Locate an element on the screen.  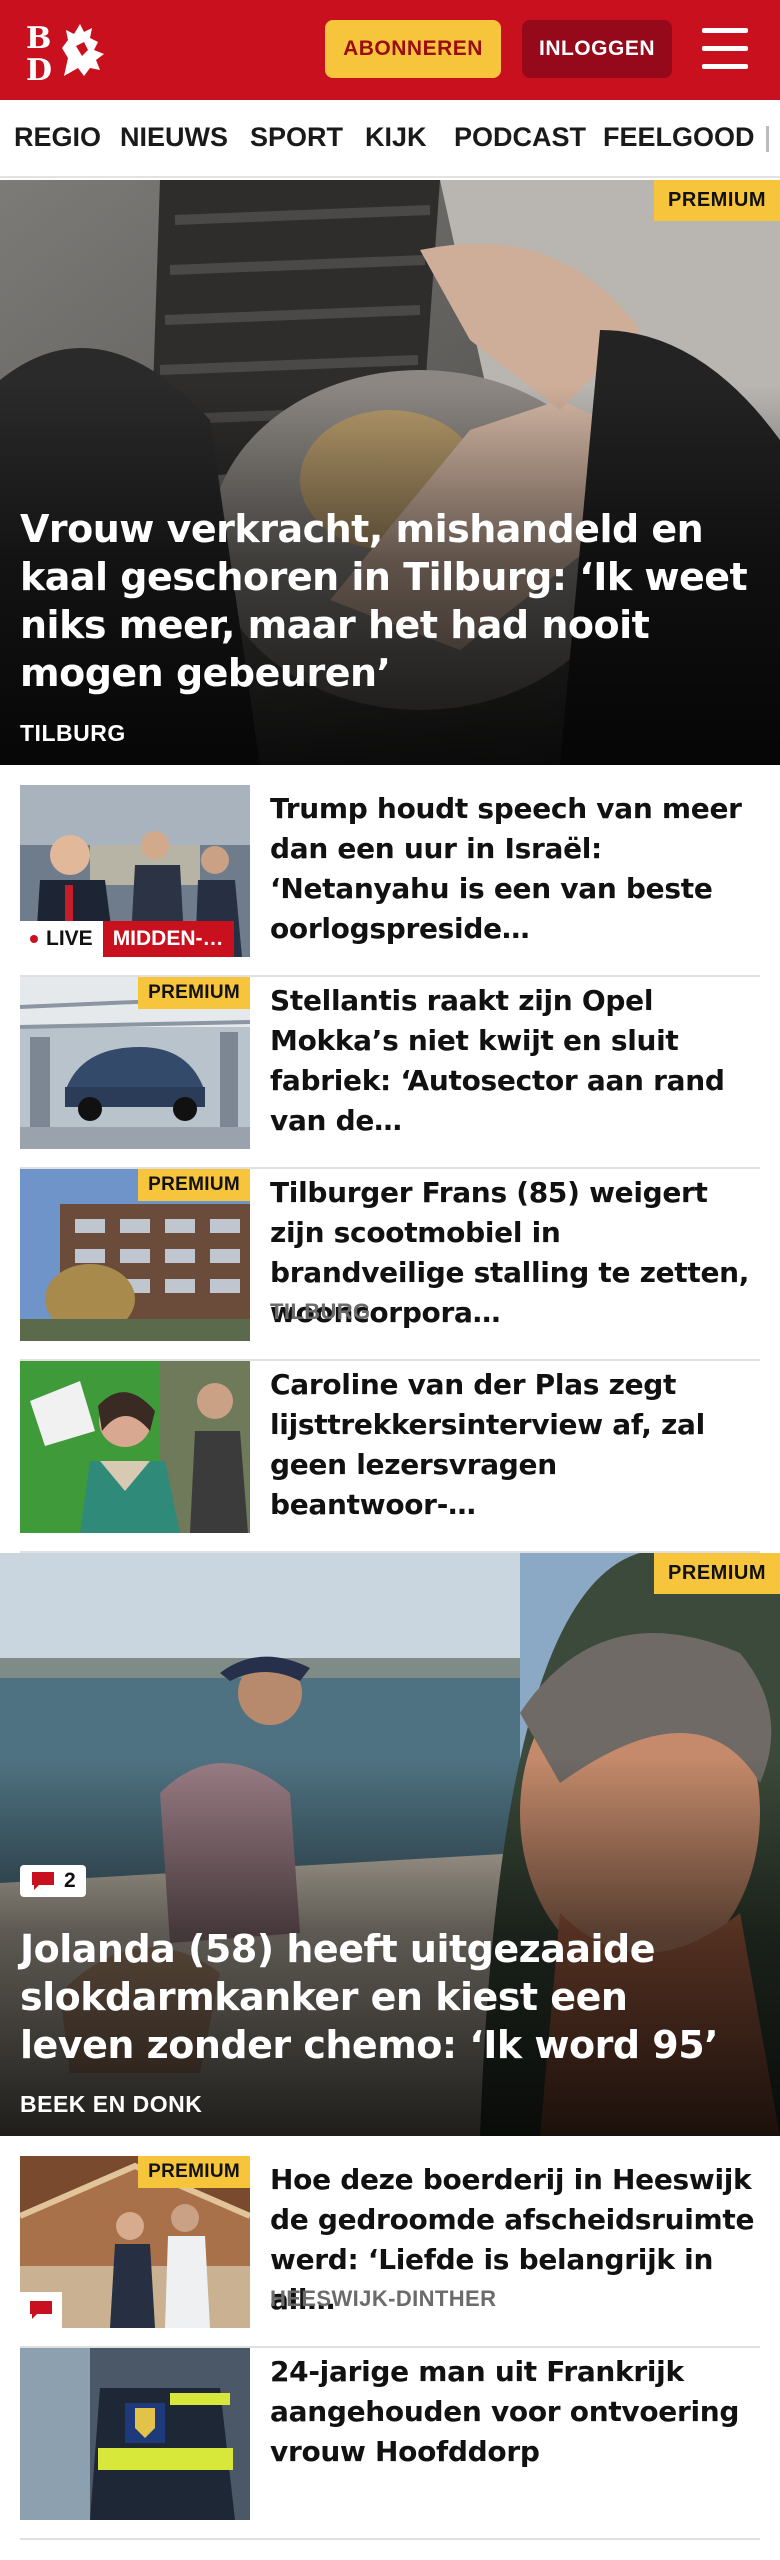
svg-text: B is located at coordinates (38, 38).